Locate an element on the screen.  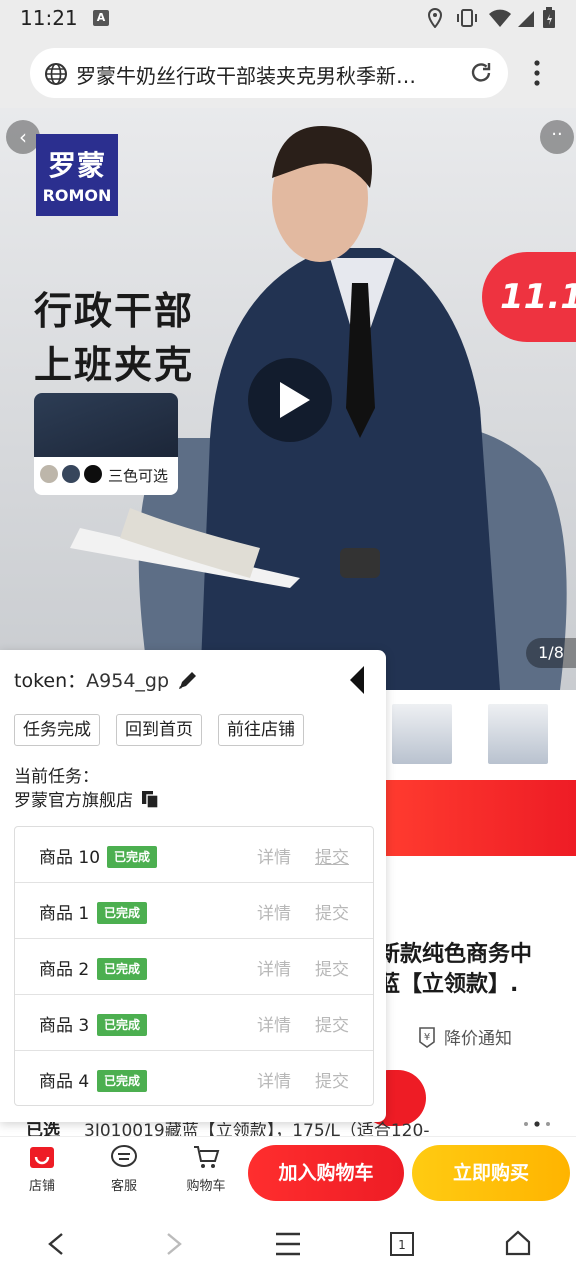
token-label: token： is located at coordinates (50, 681).